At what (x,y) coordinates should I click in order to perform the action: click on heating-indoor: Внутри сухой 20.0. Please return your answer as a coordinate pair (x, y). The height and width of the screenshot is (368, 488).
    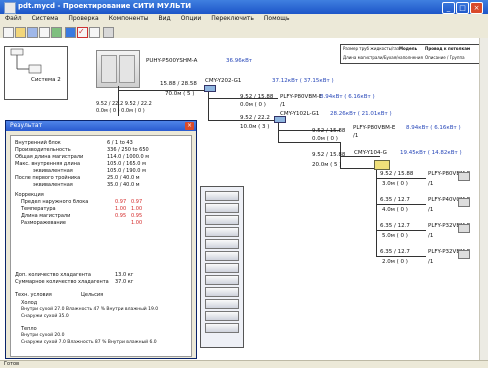
    Looking at the image, I should click on (43, 335).